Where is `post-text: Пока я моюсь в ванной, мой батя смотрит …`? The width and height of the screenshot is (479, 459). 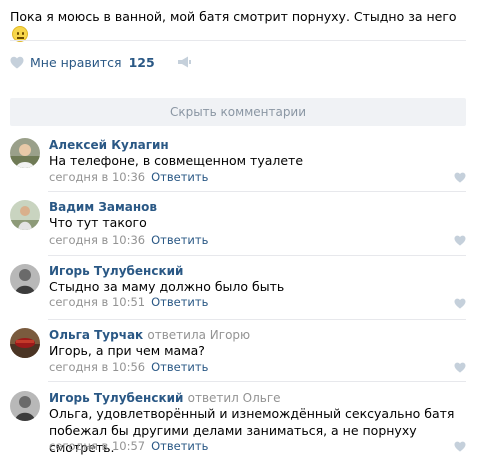 post-text: Пока я моюсь в ванной, мой батя смотрит … is located at coordinates (240, 26).